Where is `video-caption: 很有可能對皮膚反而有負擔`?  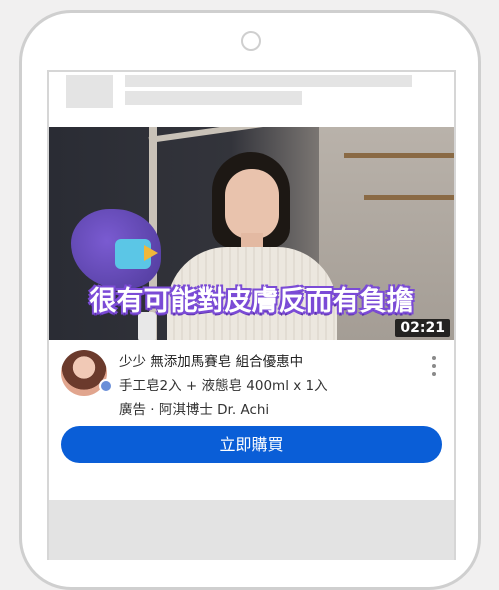
video-caption: 很有可能對皮膚反而有負擔 is located at coordinates (251, 301).